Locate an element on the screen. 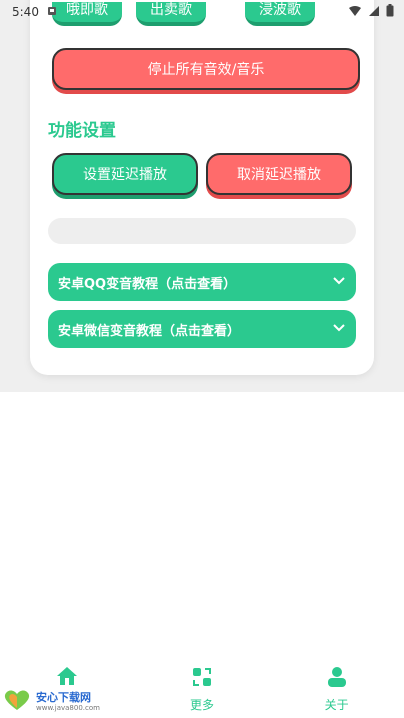 This screenshot has height=718, width=404. nav-more: 更多 is located at coordinates (202, 689).